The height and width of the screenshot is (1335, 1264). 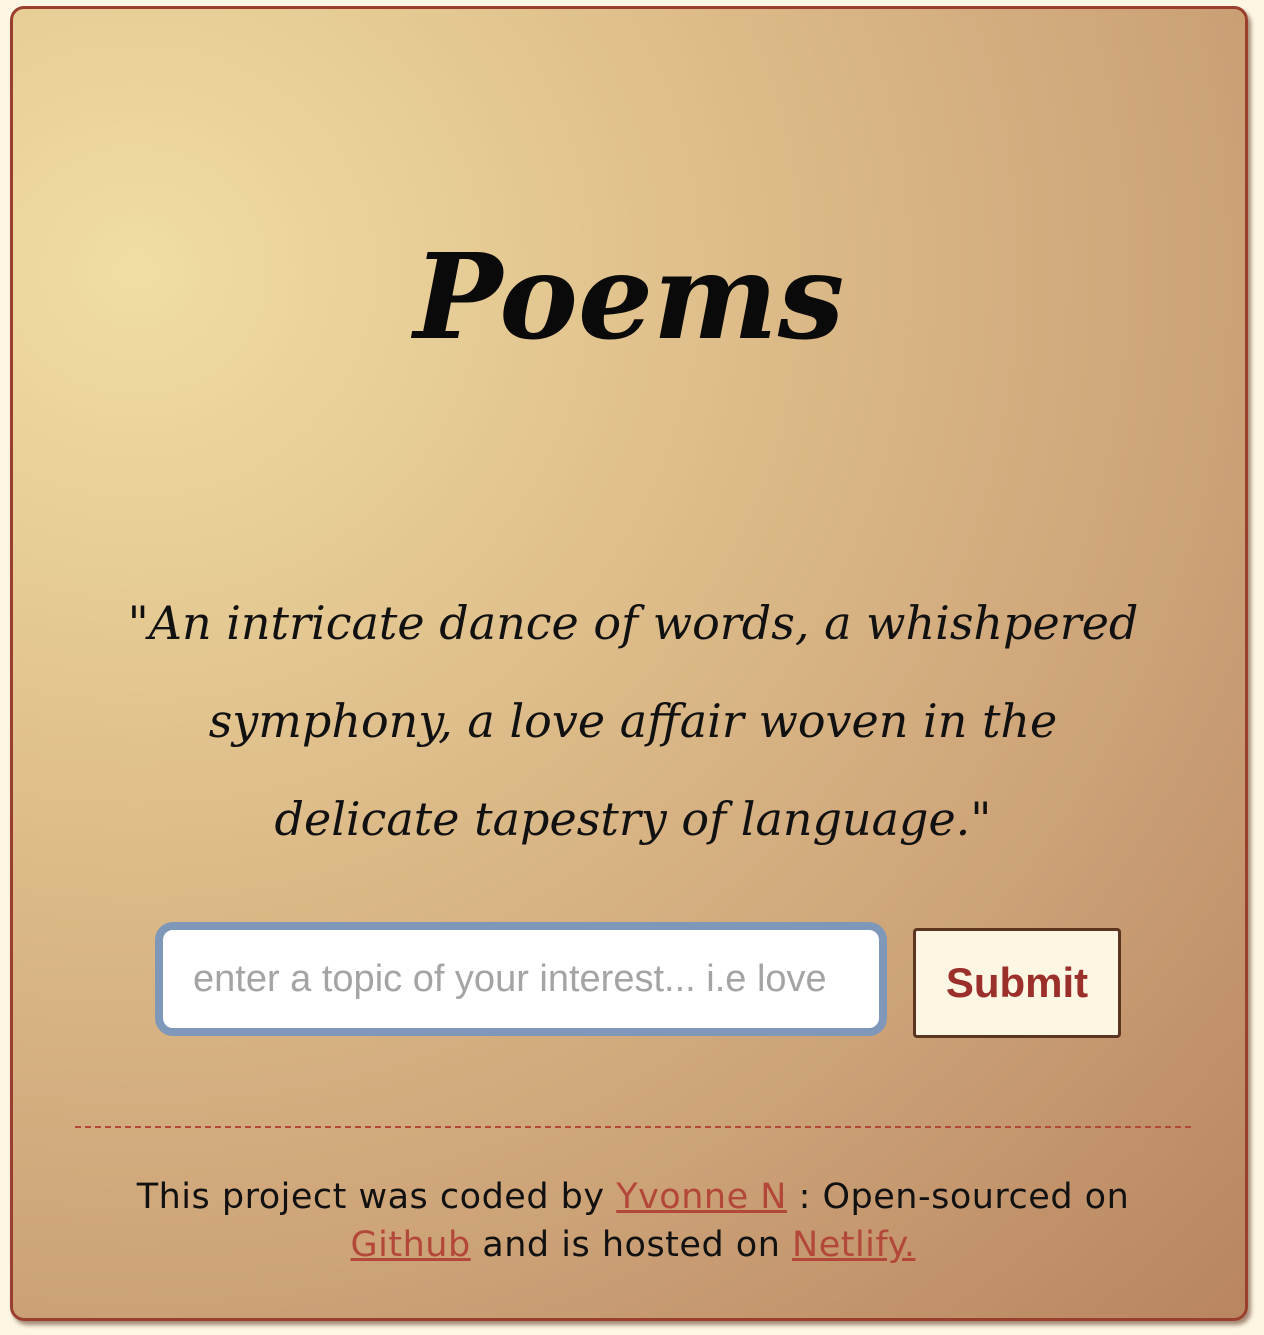 I want to click on footer-text-open-source: : Open-sourced on, so click(x=958, y=1197).